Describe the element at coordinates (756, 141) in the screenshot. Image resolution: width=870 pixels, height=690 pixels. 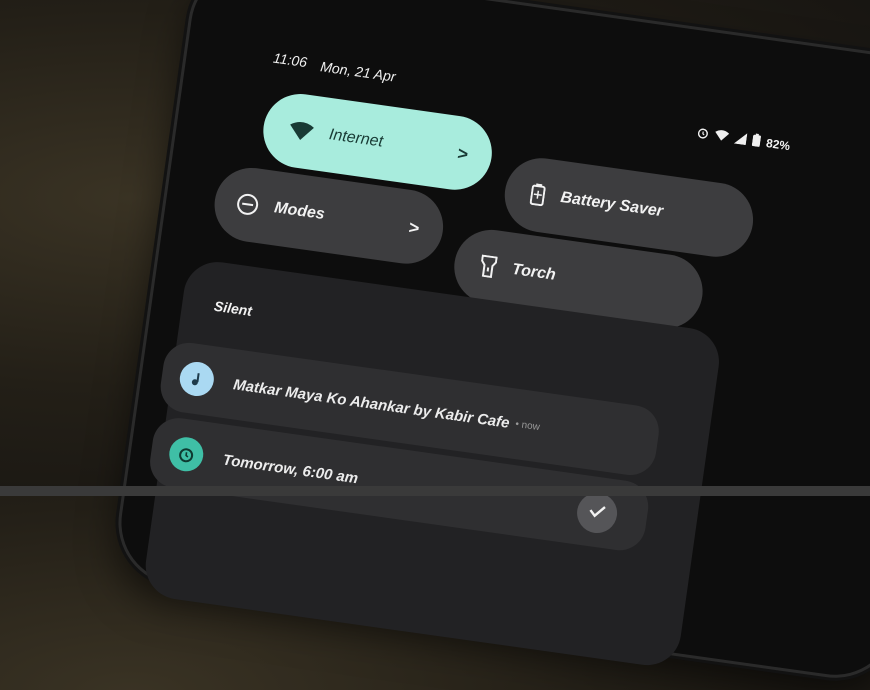
I see `battery-icon` at that location.